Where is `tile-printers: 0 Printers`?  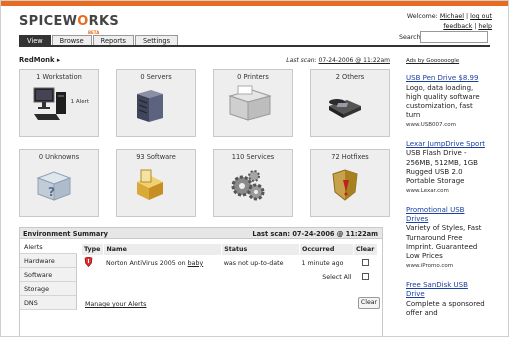 tile-printers: 0 Printers is located at coordinates (253, 103).